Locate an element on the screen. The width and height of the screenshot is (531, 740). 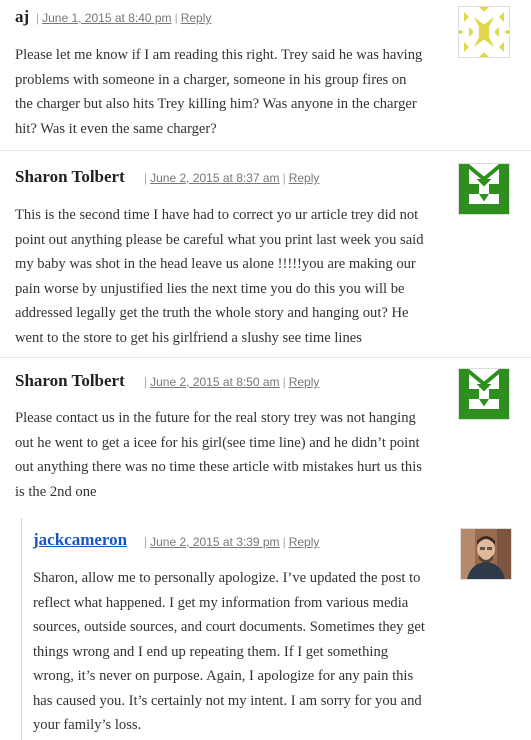
user-photo-icon is located at coordinates (486, 554).